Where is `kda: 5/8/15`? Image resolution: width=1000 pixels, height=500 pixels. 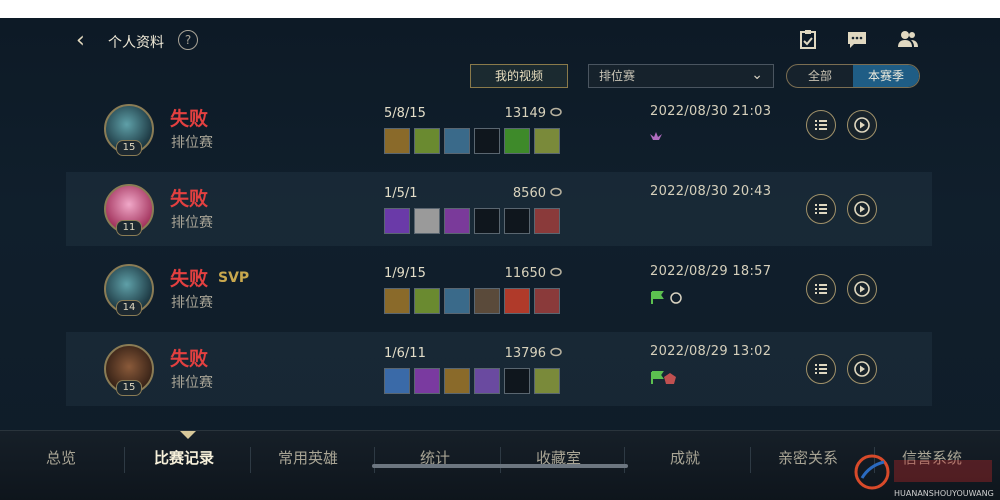
kda: 5/8/15 is located at coordinates (405, 113).